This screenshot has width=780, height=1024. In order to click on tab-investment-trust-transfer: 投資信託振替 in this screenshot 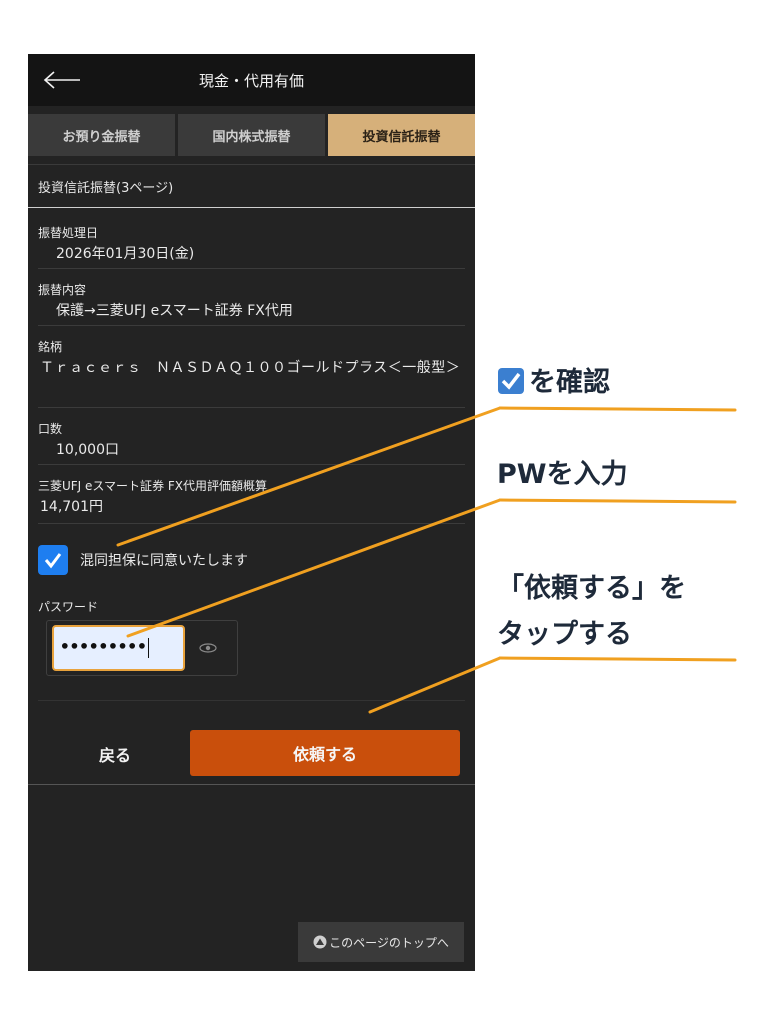, I will do `click(401, 135)`.